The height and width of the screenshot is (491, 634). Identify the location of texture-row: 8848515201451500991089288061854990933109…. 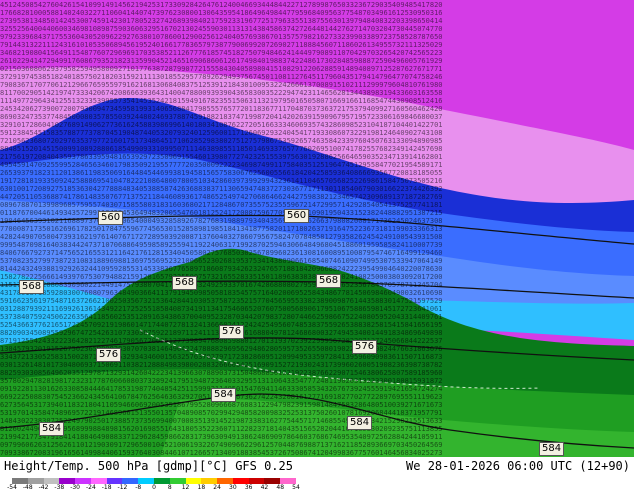
(221, 149).